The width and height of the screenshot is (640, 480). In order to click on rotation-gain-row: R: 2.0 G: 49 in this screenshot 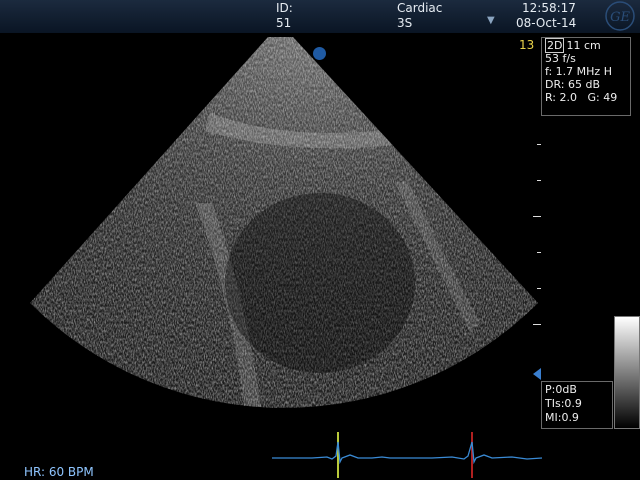, I will do `click(586, 97)`.